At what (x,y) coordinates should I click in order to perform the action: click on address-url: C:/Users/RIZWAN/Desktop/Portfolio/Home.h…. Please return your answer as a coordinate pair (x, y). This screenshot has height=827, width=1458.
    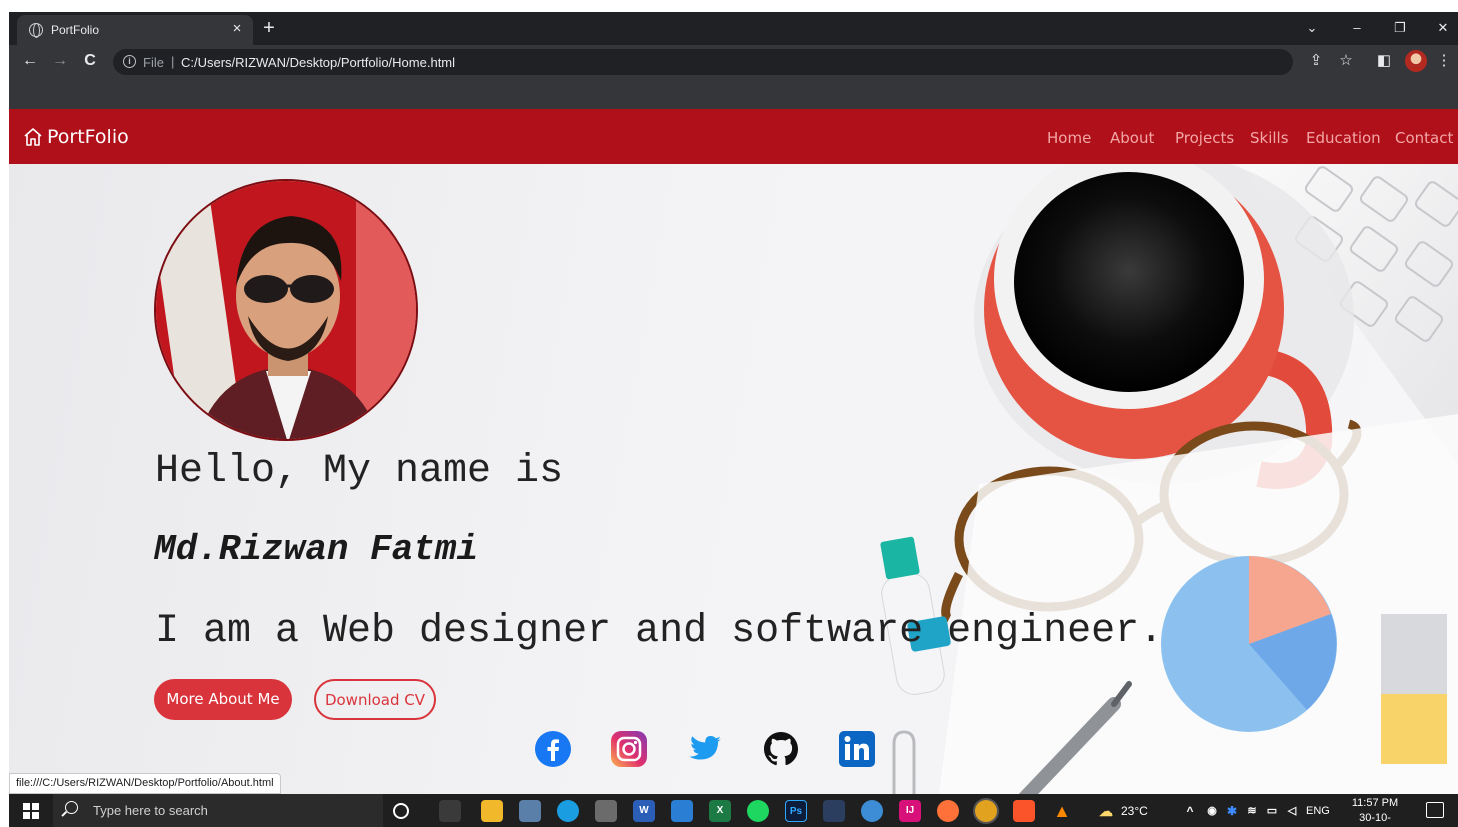
    Looking at the image, I should click on (318, 62).